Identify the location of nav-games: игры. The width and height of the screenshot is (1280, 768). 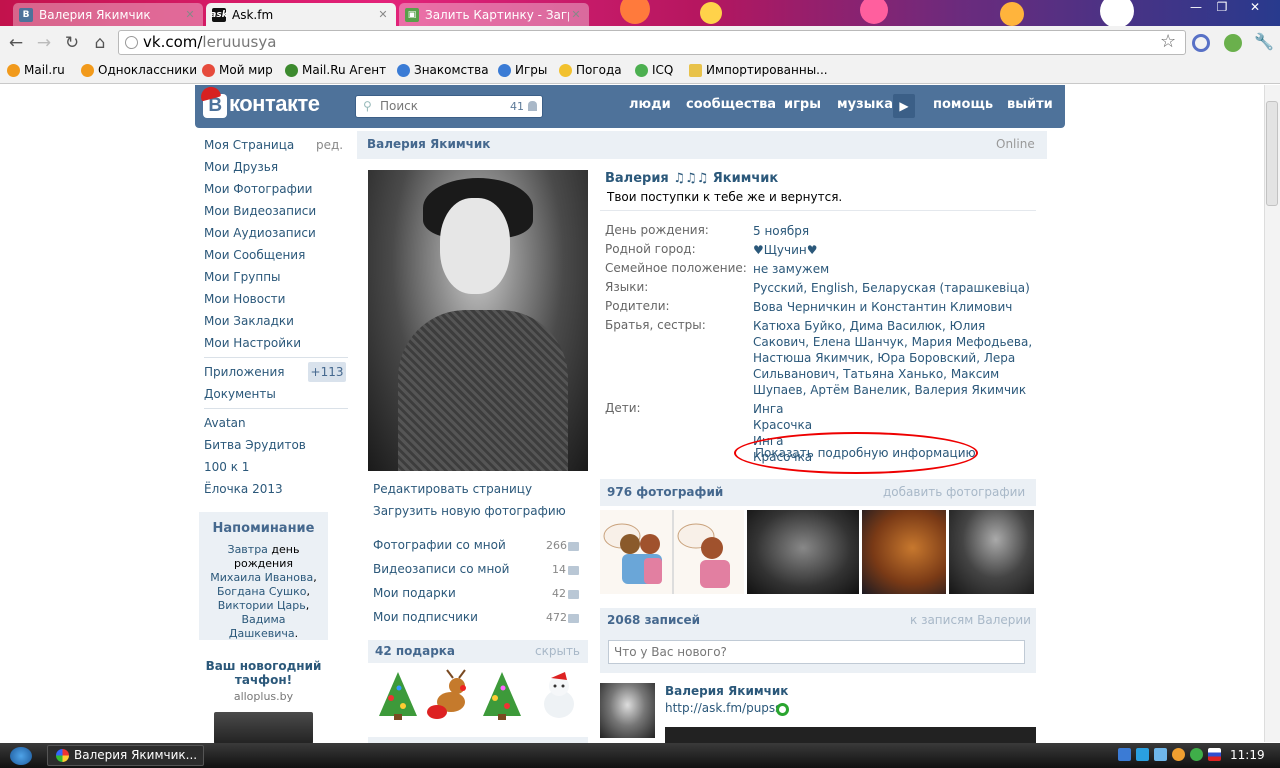
(802, 104).